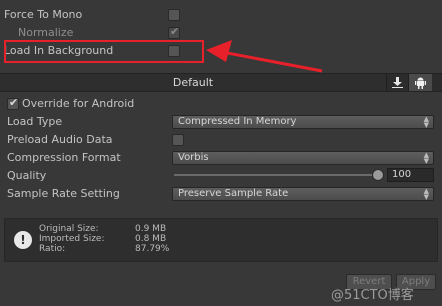 This screenshot has height=306, width=442. What do you see at coordinates (193, 157) in the screenshot?
I see `compression-format-value: Vorbis` at bounding box center [193, 157].